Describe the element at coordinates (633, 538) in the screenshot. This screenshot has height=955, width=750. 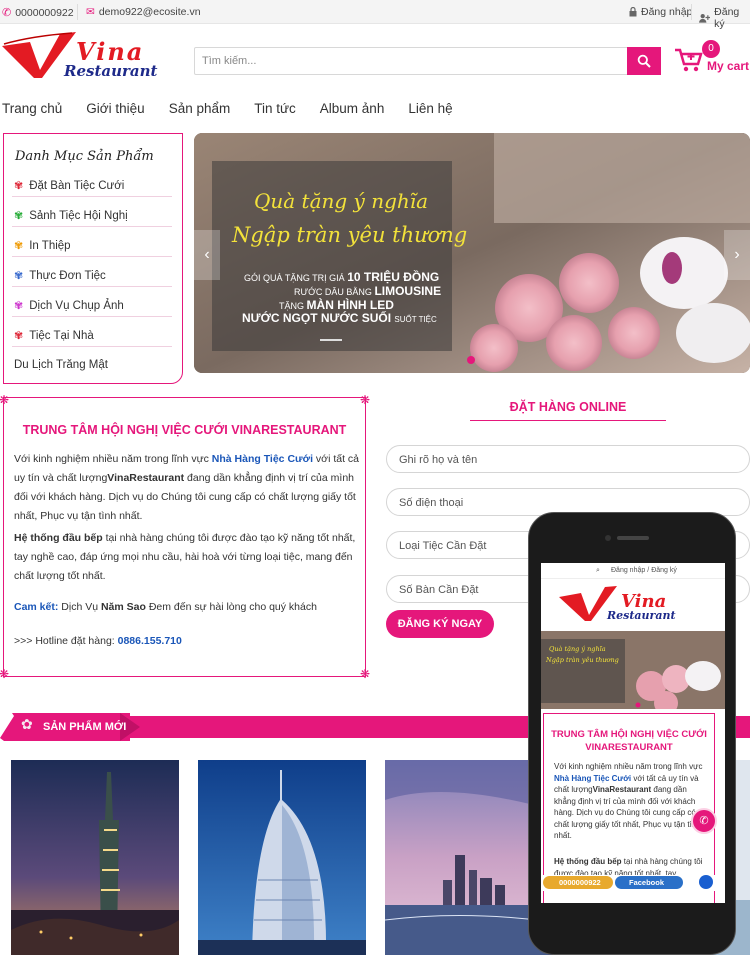
I see `phone-speaker` at that location.